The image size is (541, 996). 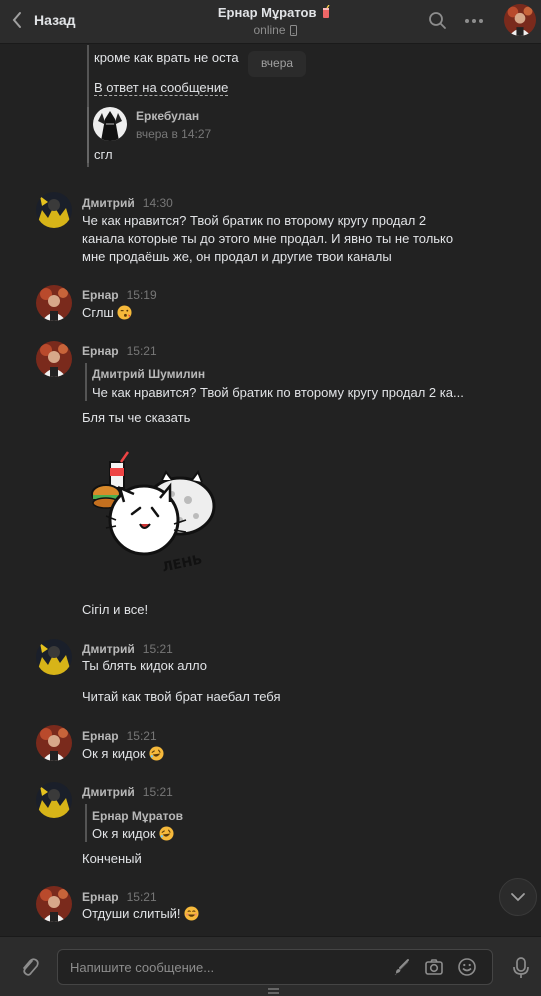 What do you see at coordinates (133, 833) in the screenshot?
I see `forward-text: Ок я кидок` at bounding box center [133, 833].